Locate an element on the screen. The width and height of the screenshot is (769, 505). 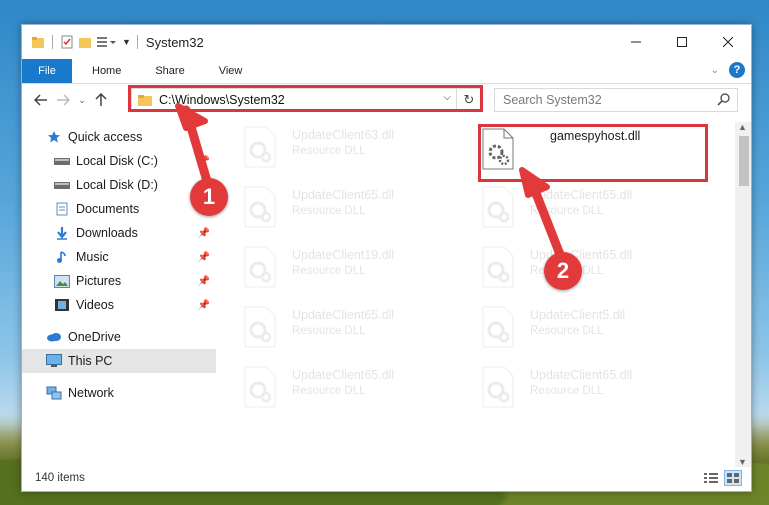
details-view-icon is located at coordinates (711, 478).